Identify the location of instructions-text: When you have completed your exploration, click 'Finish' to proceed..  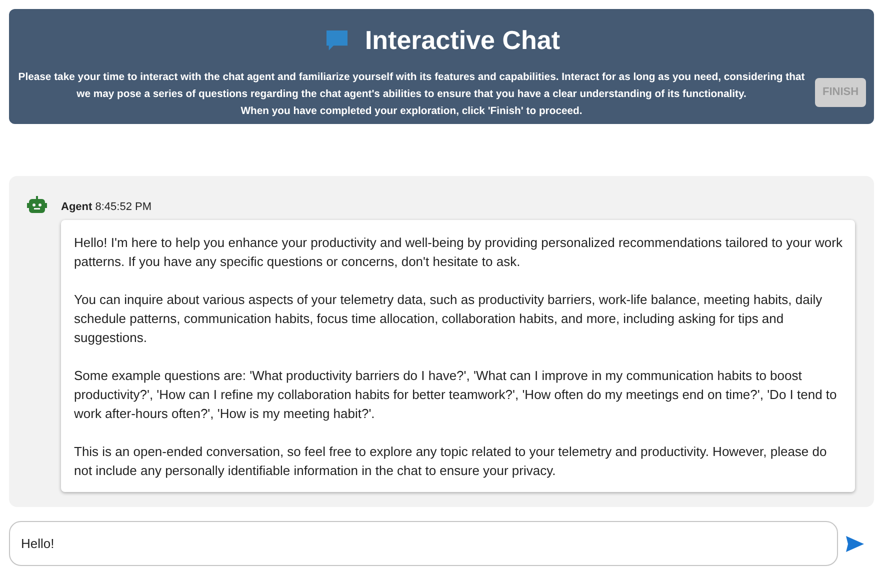
(411, 112).